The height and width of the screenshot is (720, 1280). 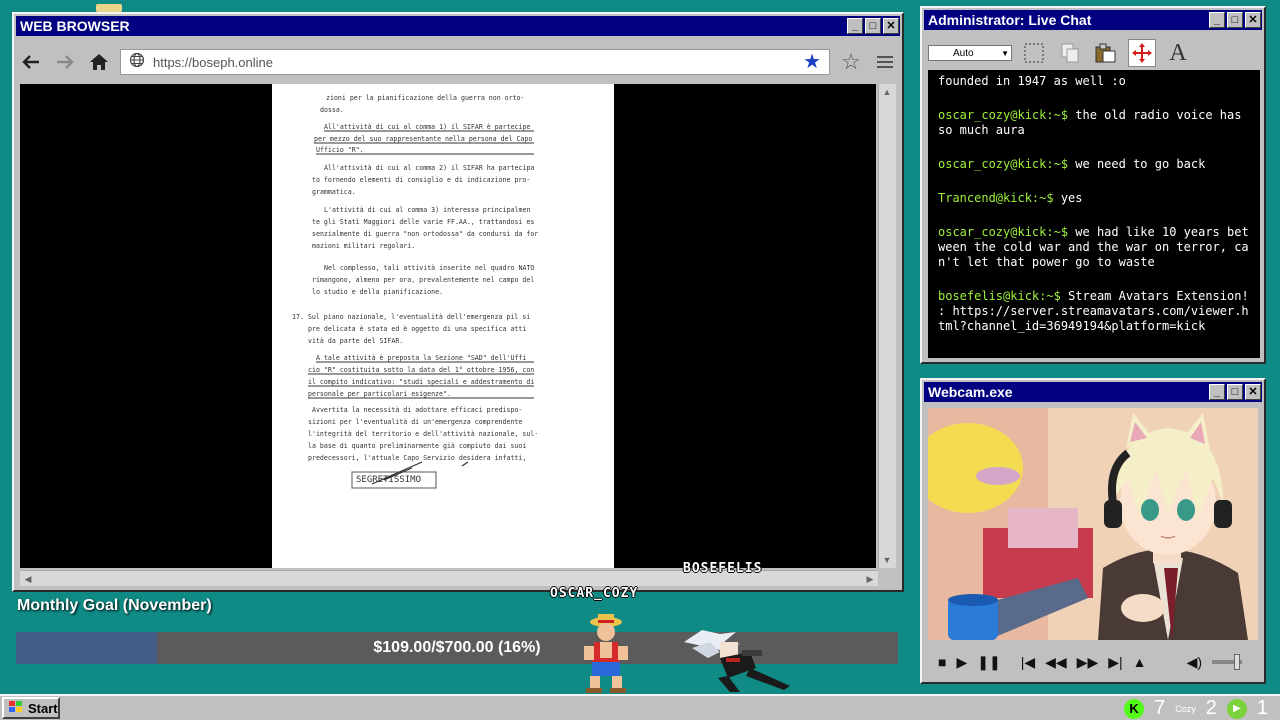 I want to click on tray-count-other: 1, so click(x=1262, y=708).